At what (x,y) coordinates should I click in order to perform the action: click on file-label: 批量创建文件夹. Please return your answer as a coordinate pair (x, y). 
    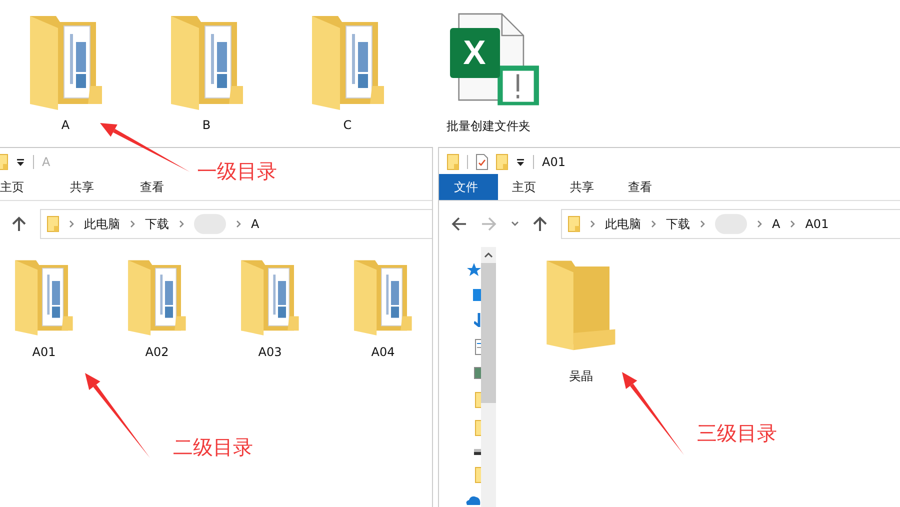
    Looking at the image, I should click on (488, 126).